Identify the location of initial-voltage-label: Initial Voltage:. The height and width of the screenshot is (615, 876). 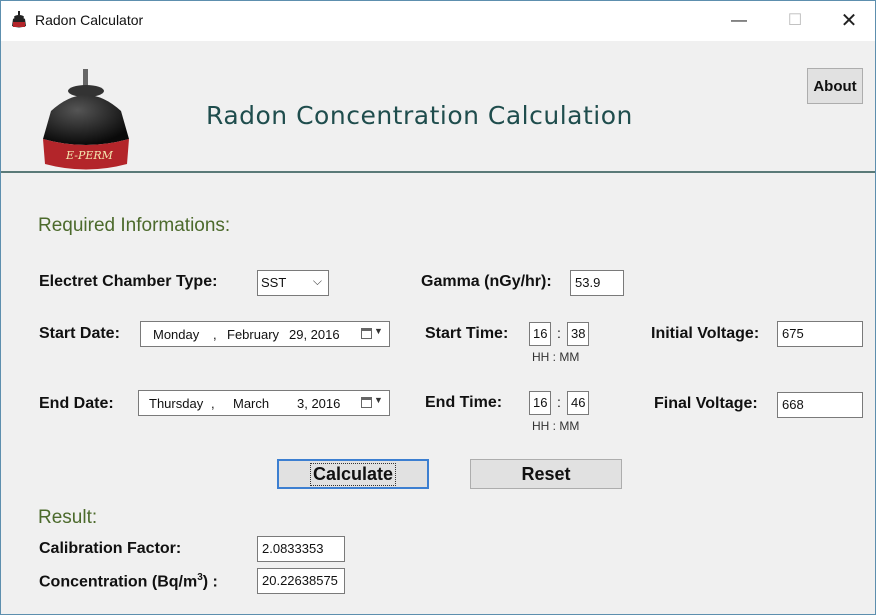
(705, 333).